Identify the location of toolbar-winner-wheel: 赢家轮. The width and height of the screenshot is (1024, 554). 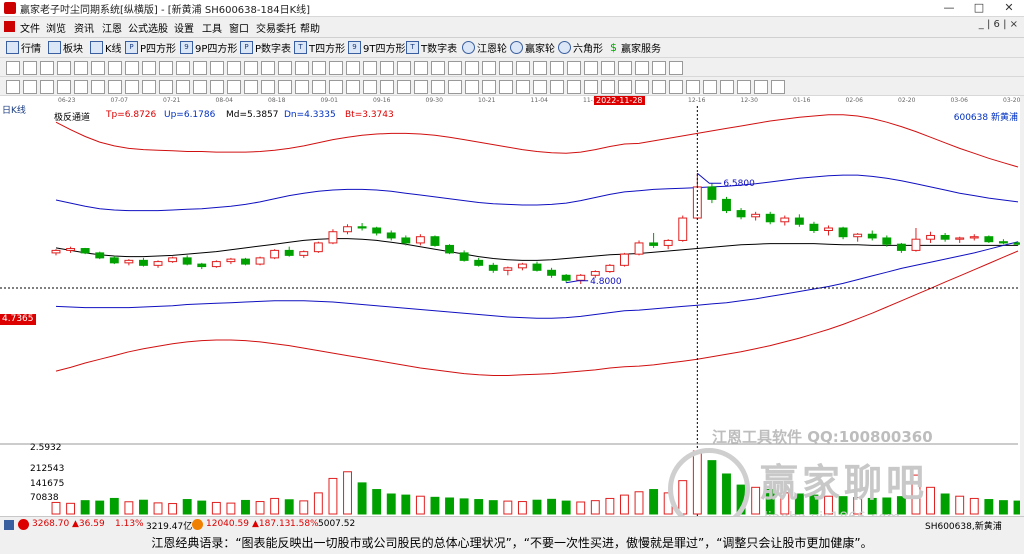
(532, 47).